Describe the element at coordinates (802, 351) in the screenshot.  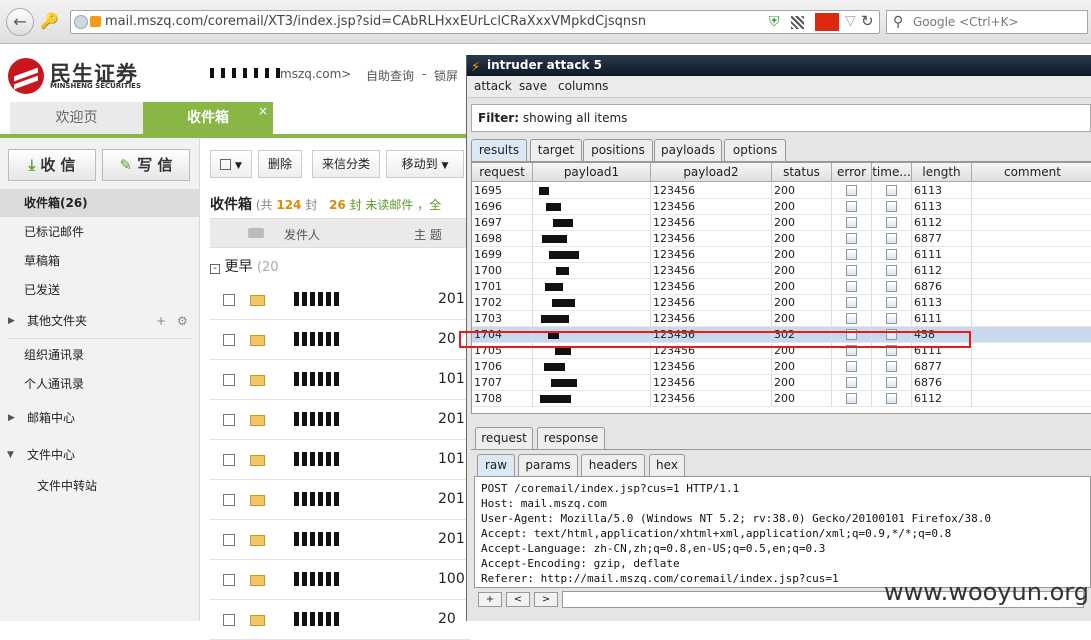
I see `cell-status: 200` at that location.